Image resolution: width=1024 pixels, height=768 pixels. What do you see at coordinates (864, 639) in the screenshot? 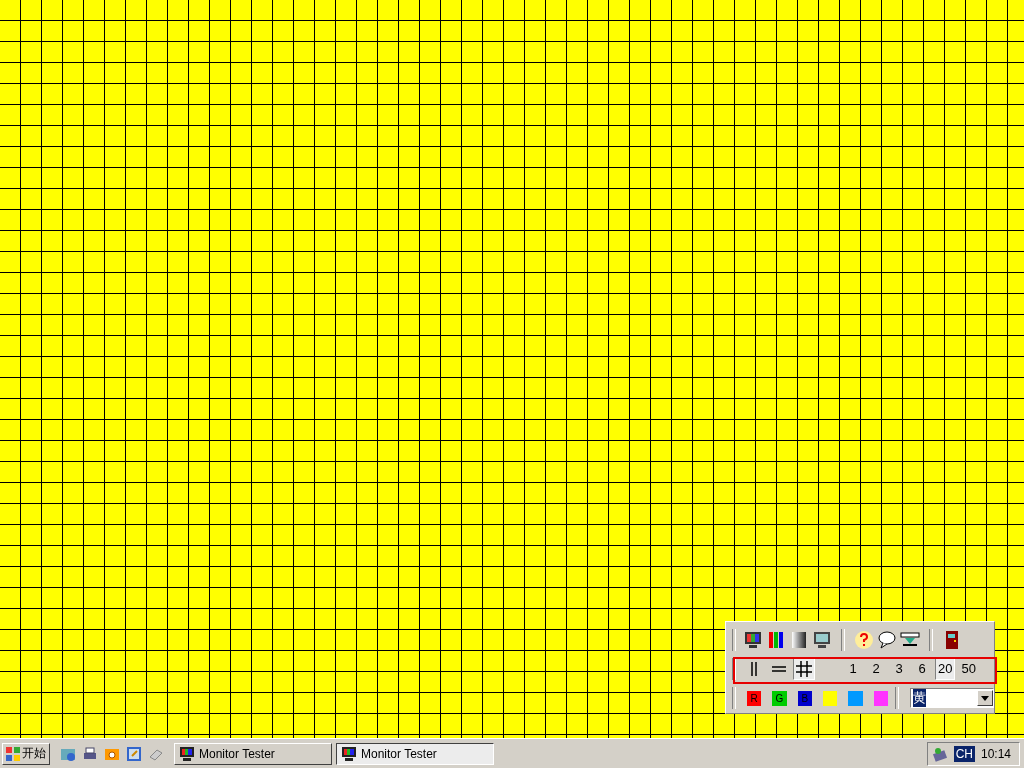
I see `help-icon` at bounding box center [864, 639].